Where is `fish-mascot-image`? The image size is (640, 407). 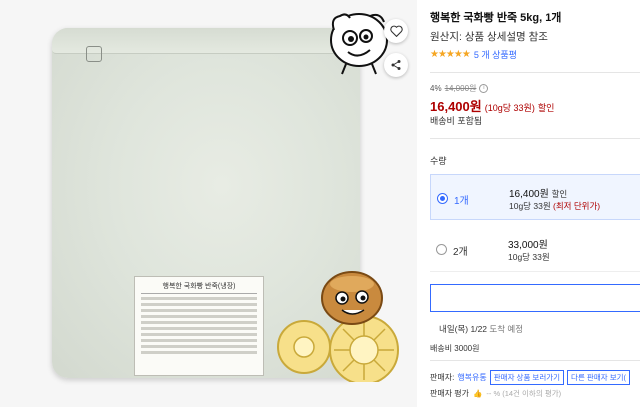 fish-mascot-image is located at coordinates (359, 44).